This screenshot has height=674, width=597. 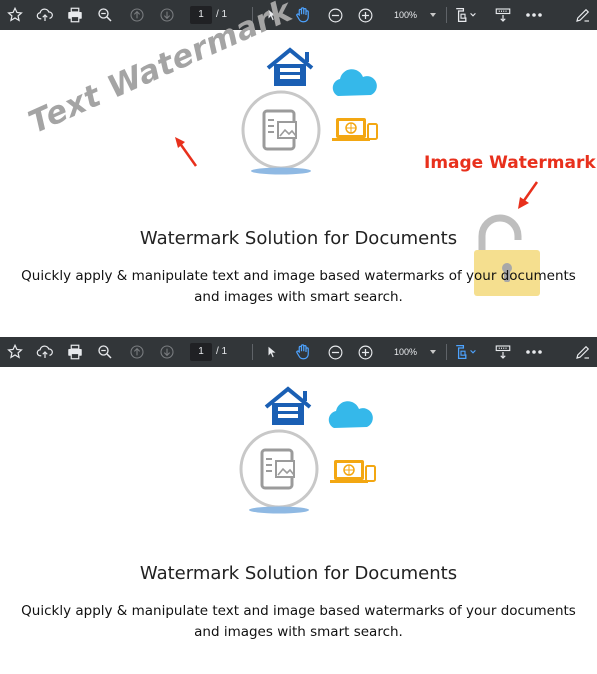 I want to click on illustration, so click(x=307, y=450).